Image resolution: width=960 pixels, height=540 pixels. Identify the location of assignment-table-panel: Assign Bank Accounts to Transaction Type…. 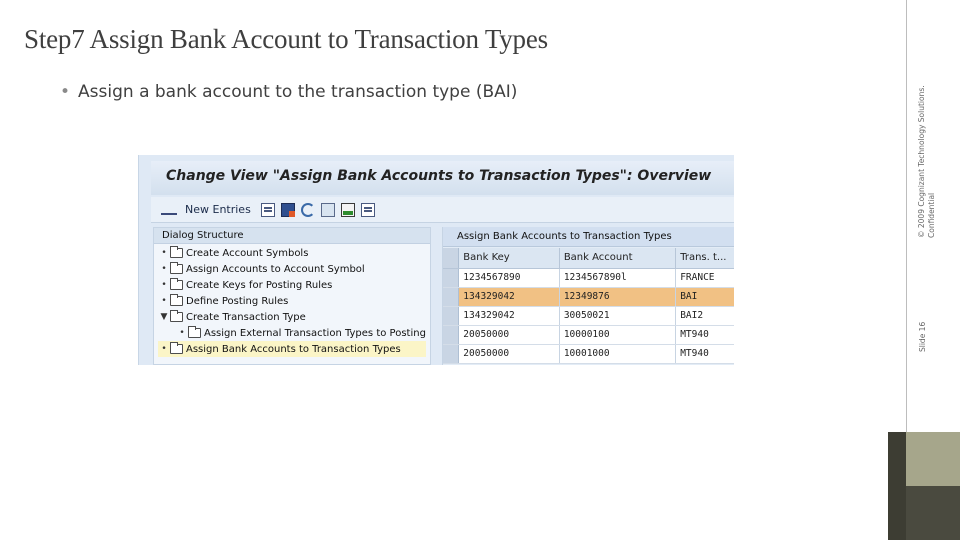
(588, 296).